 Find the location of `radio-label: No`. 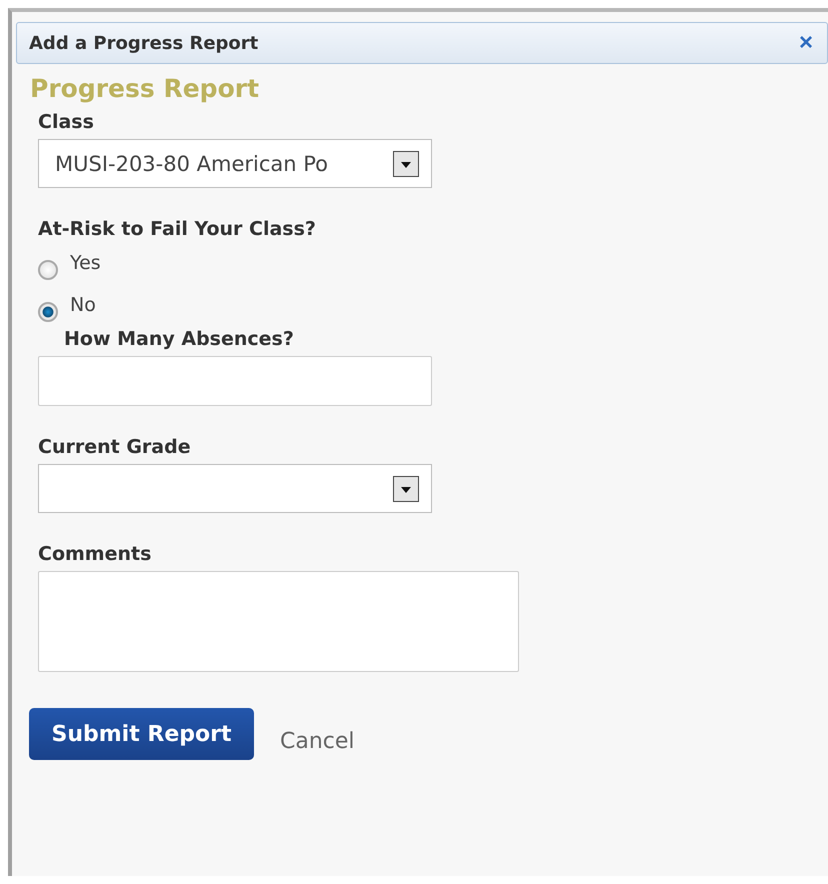

radio-label: No is located at coordinates (83, 305).